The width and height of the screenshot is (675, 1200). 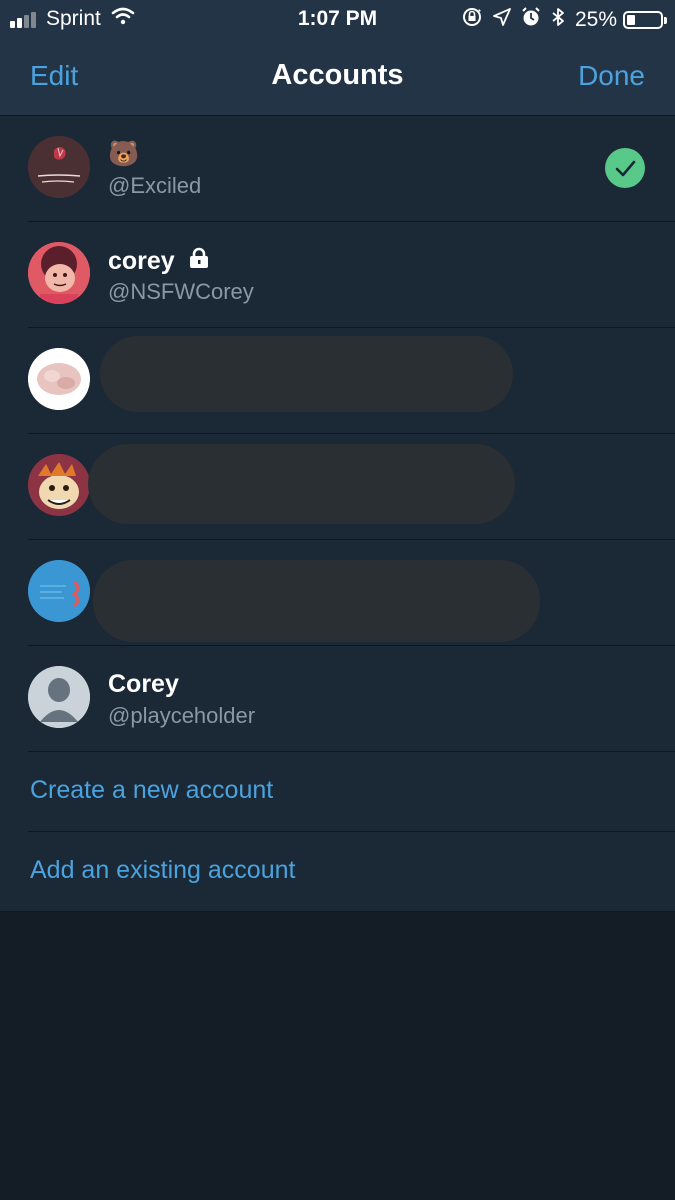 I want to click on bluetooth-icon, so click(x=558, y=20).